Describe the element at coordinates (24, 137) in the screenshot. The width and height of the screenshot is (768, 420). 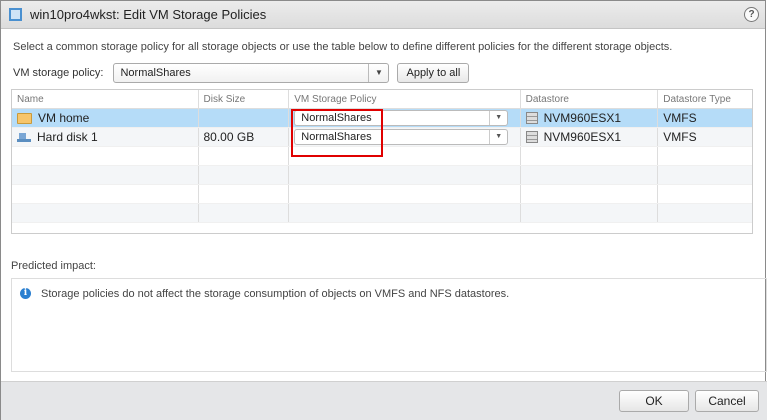
I see `hard-disk-icon` at that location.